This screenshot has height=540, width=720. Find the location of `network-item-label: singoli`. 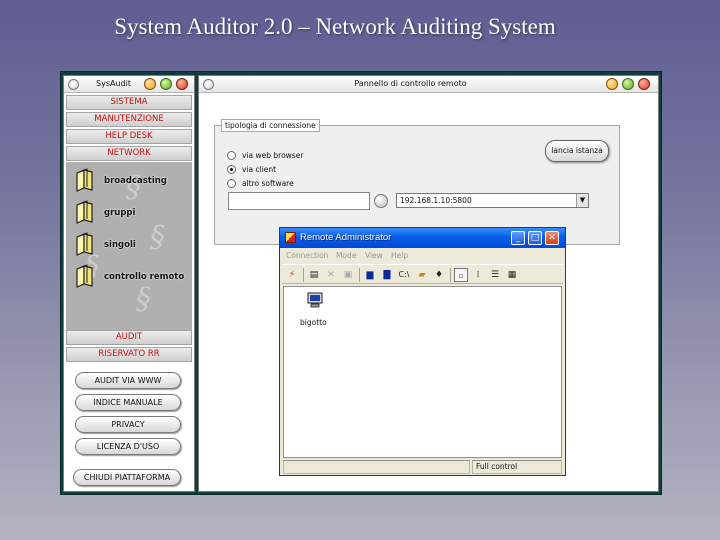

network-item-label: singoli is located at coordinates (120, 245).